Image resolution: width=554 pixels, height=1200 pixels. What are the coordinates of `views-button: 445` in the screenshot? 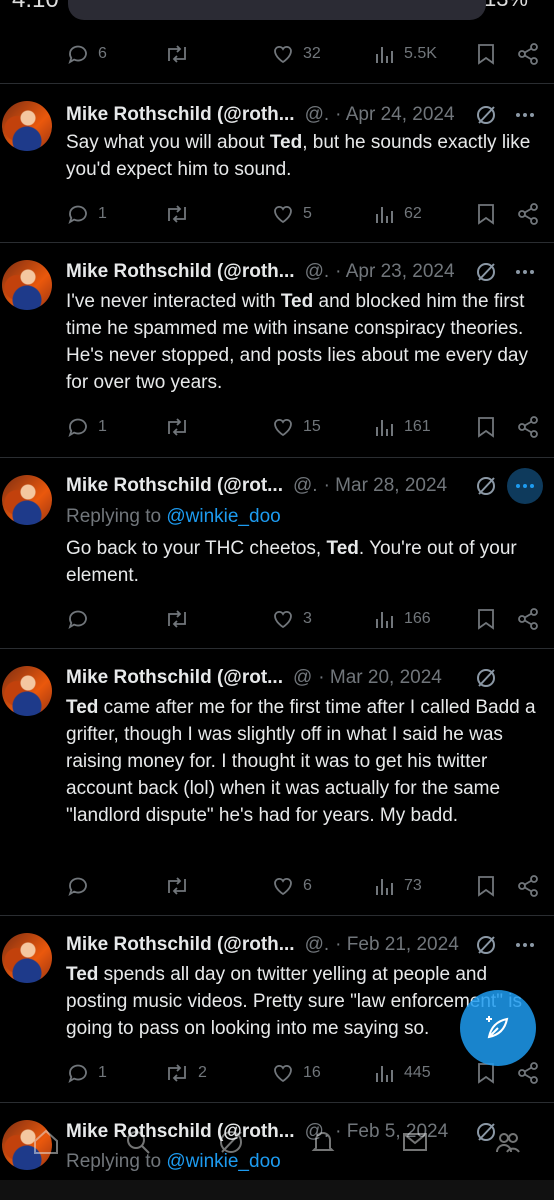 It's located at (402, 1073).